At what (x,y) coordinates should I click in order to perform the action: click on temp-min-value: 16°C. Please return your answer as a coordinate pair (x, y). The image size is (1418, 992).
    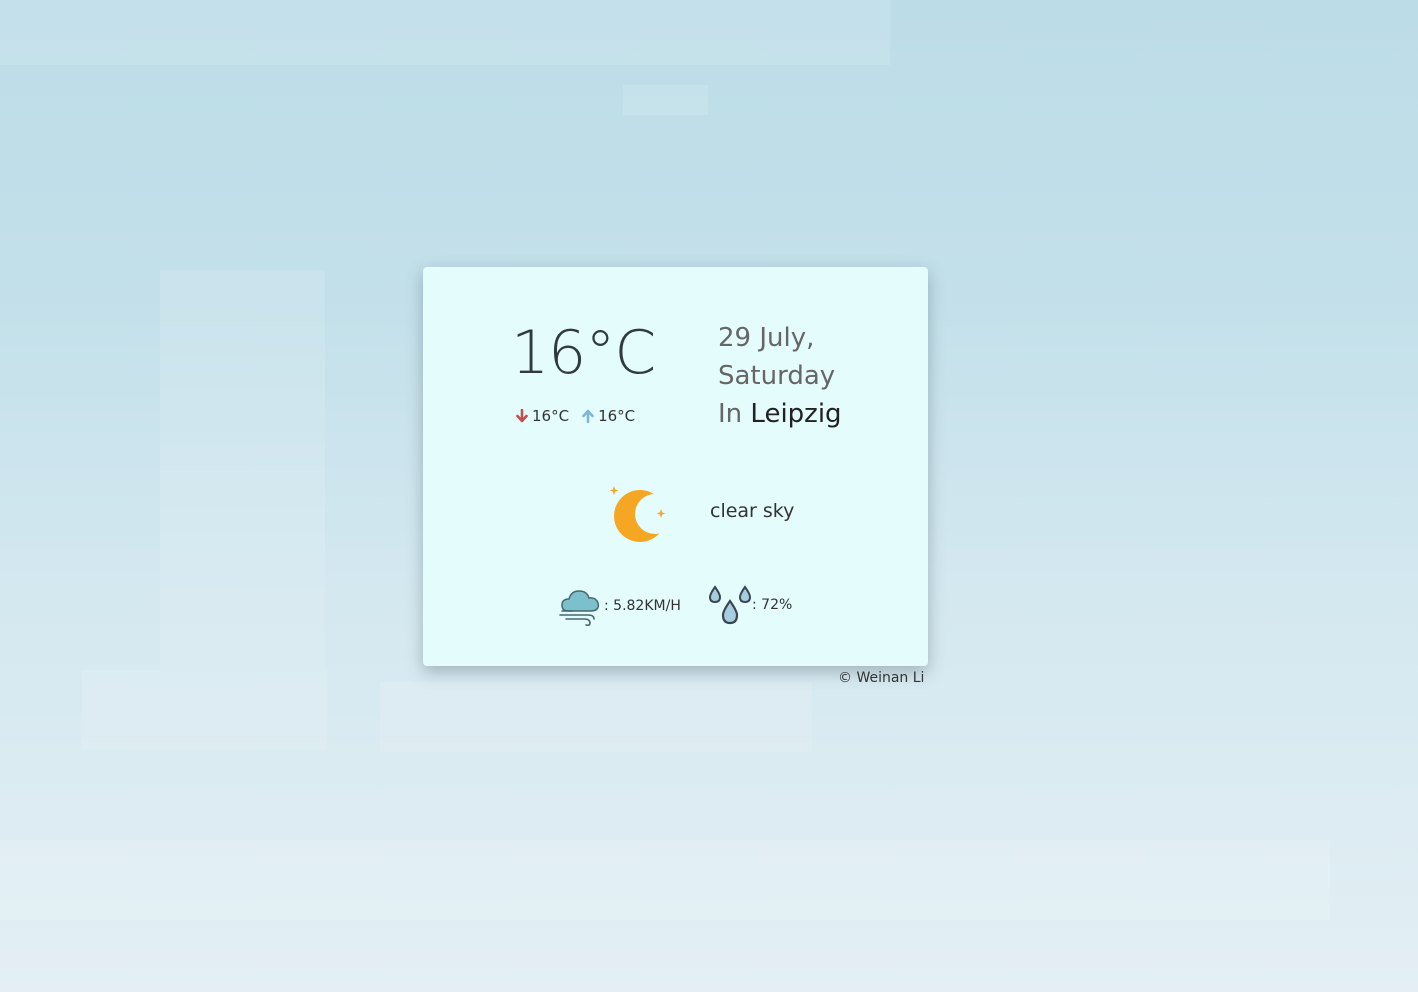
    Looking at the image, I should click on (551, 416).